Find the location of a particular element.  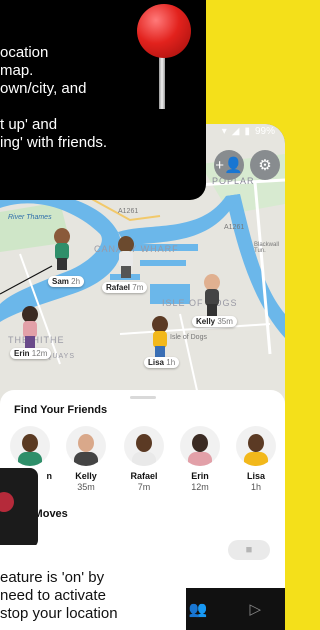

map-label-road-a1261-east: A1261 is located at coordinates (234, 227).